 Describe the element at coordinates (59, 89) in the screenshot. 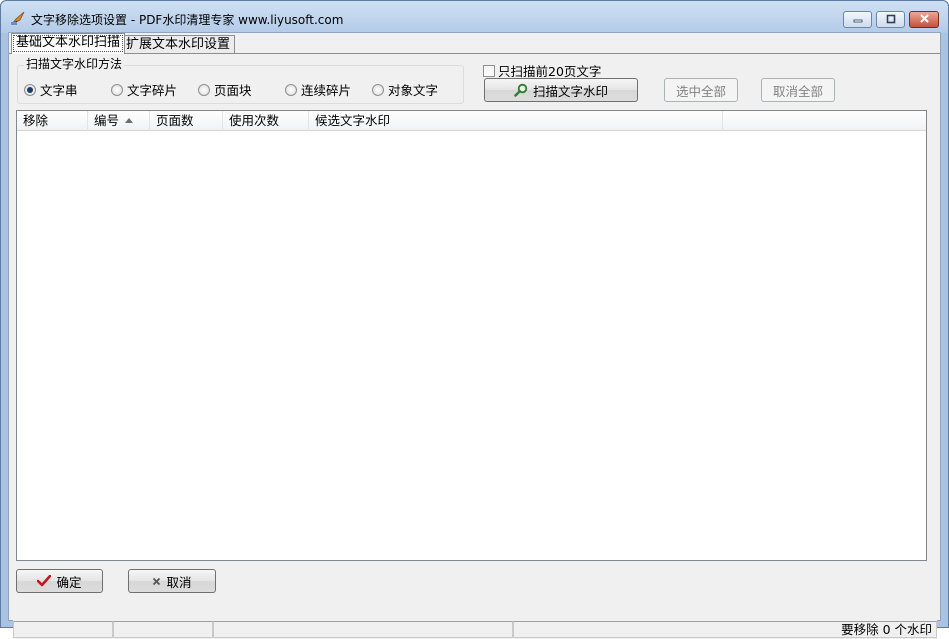

I see `radio-label: 文字串` at that location.